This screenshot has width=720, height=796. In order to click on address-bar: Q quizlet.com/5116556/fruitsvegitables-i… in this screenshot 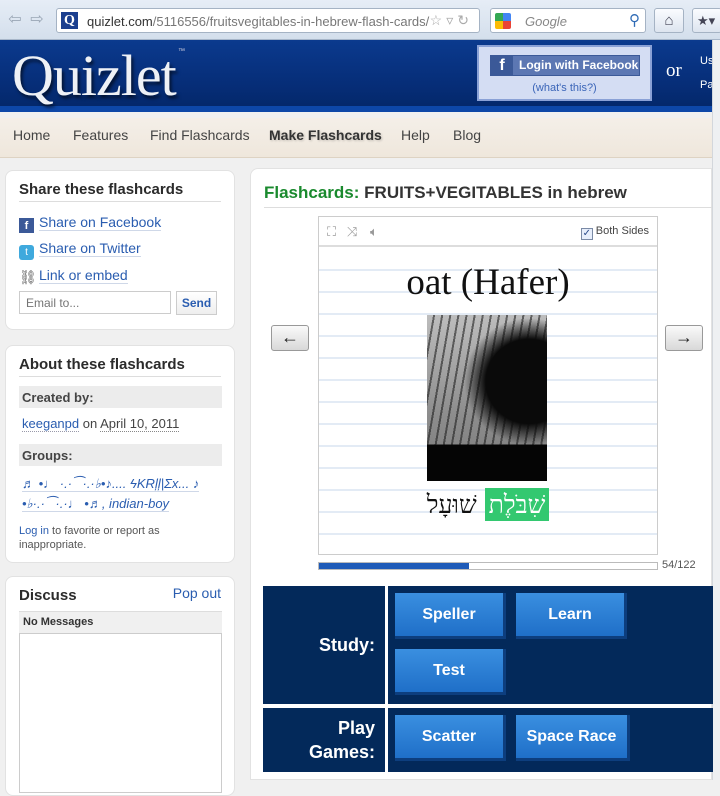, I will do `click(268, 20)`.